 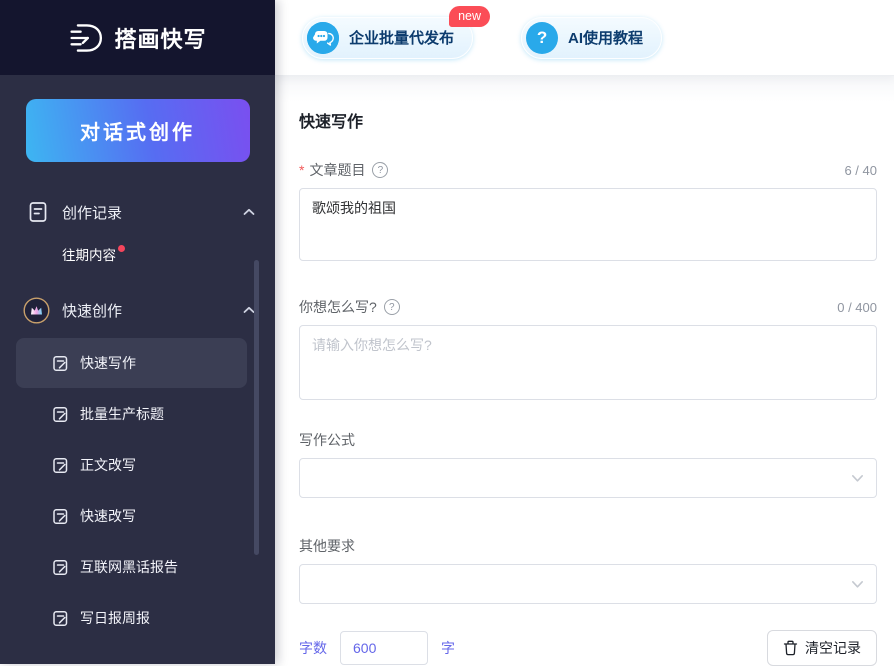 I want to click on word-count-input, so click(x=384, y=648).